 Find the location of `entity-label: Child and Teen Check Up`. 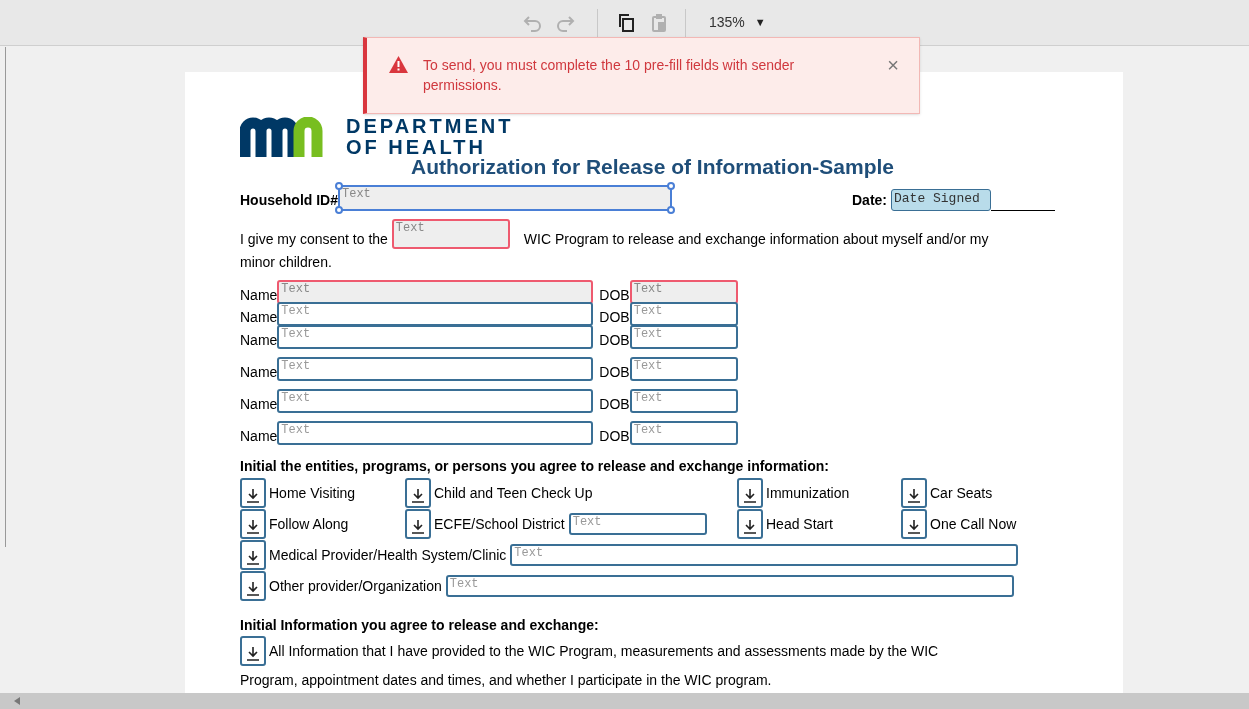

entity-label: Child and Teen Check Up is located at coordinates (513, 493).